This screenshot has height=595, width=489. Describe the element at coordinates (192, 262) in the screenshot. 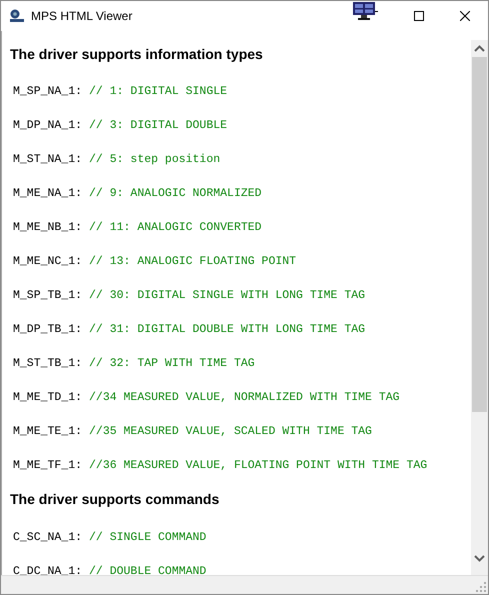

I see `code-comment: // 13: ANALOGIC FLOATING POINT` at that location.